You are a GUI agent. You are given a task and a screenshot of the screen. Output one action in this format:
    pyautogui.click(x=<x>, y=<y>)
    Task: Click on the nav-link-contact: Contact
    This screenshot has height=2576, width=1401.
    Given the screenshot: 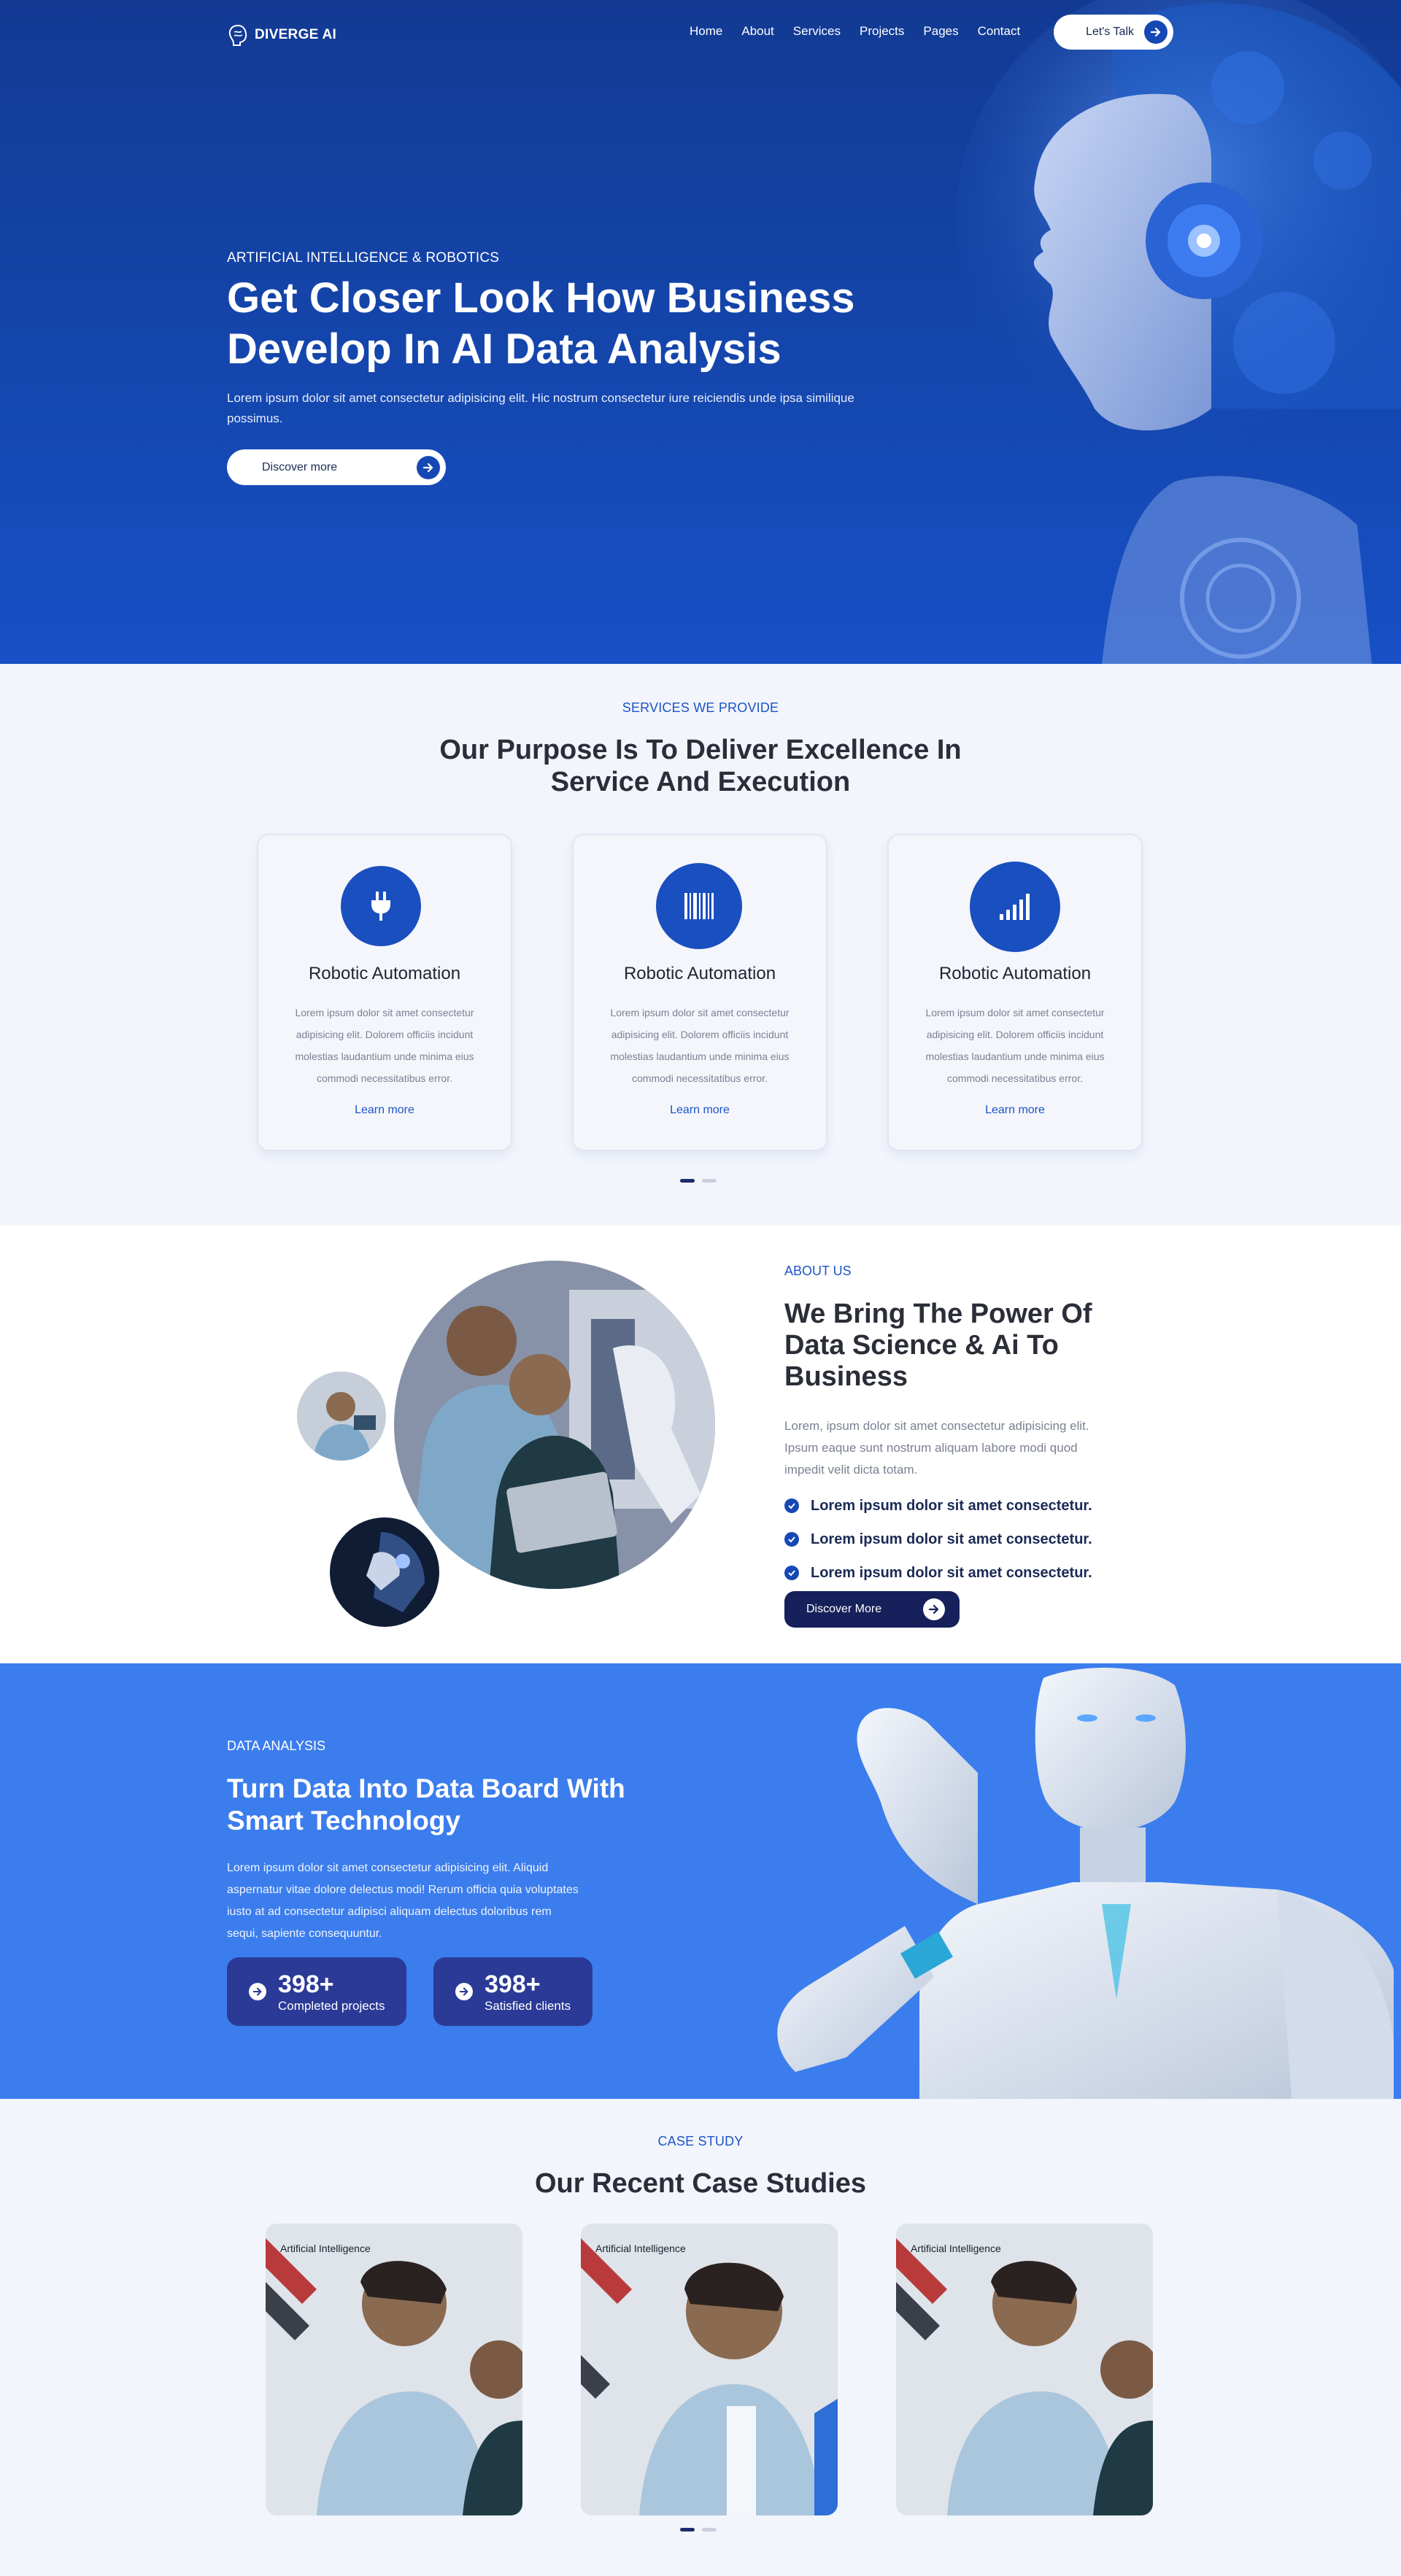 What is the action you would take?
    pyautogui.click(x=999, y=31)
    